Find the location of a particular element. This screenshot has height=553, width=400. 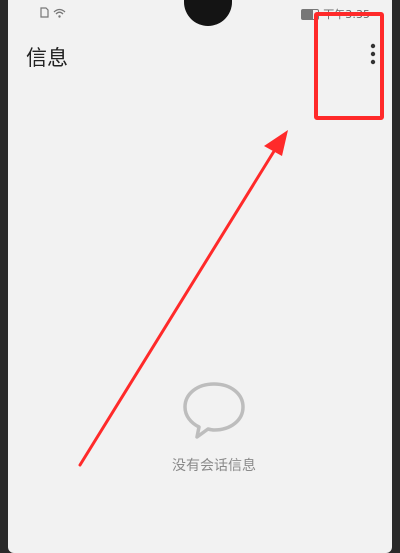

empty-state-message: 没有会话信息 is located at coordinates (214, 466).